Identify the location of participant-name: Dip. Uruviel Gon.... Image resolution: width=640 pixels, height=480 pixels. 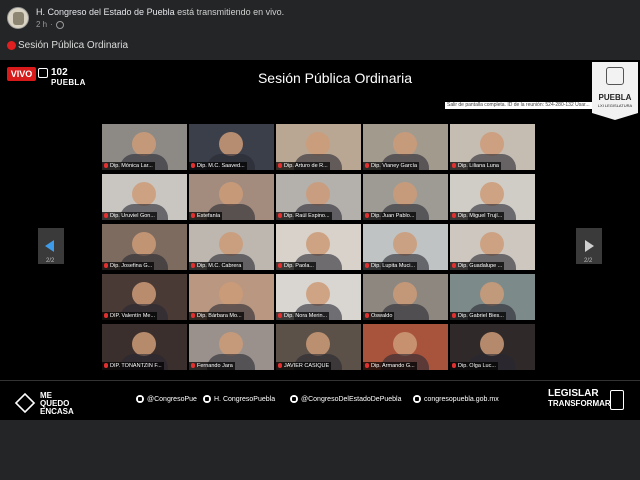
(129, 216).